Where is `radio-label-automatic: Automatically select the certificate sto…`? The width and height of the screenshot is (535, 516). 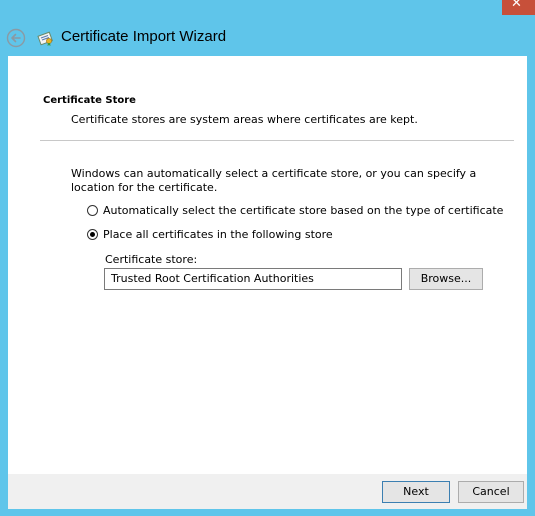 radio-label-automatic: Automatically select the certificate sto… is located at coordinates (303, 210).